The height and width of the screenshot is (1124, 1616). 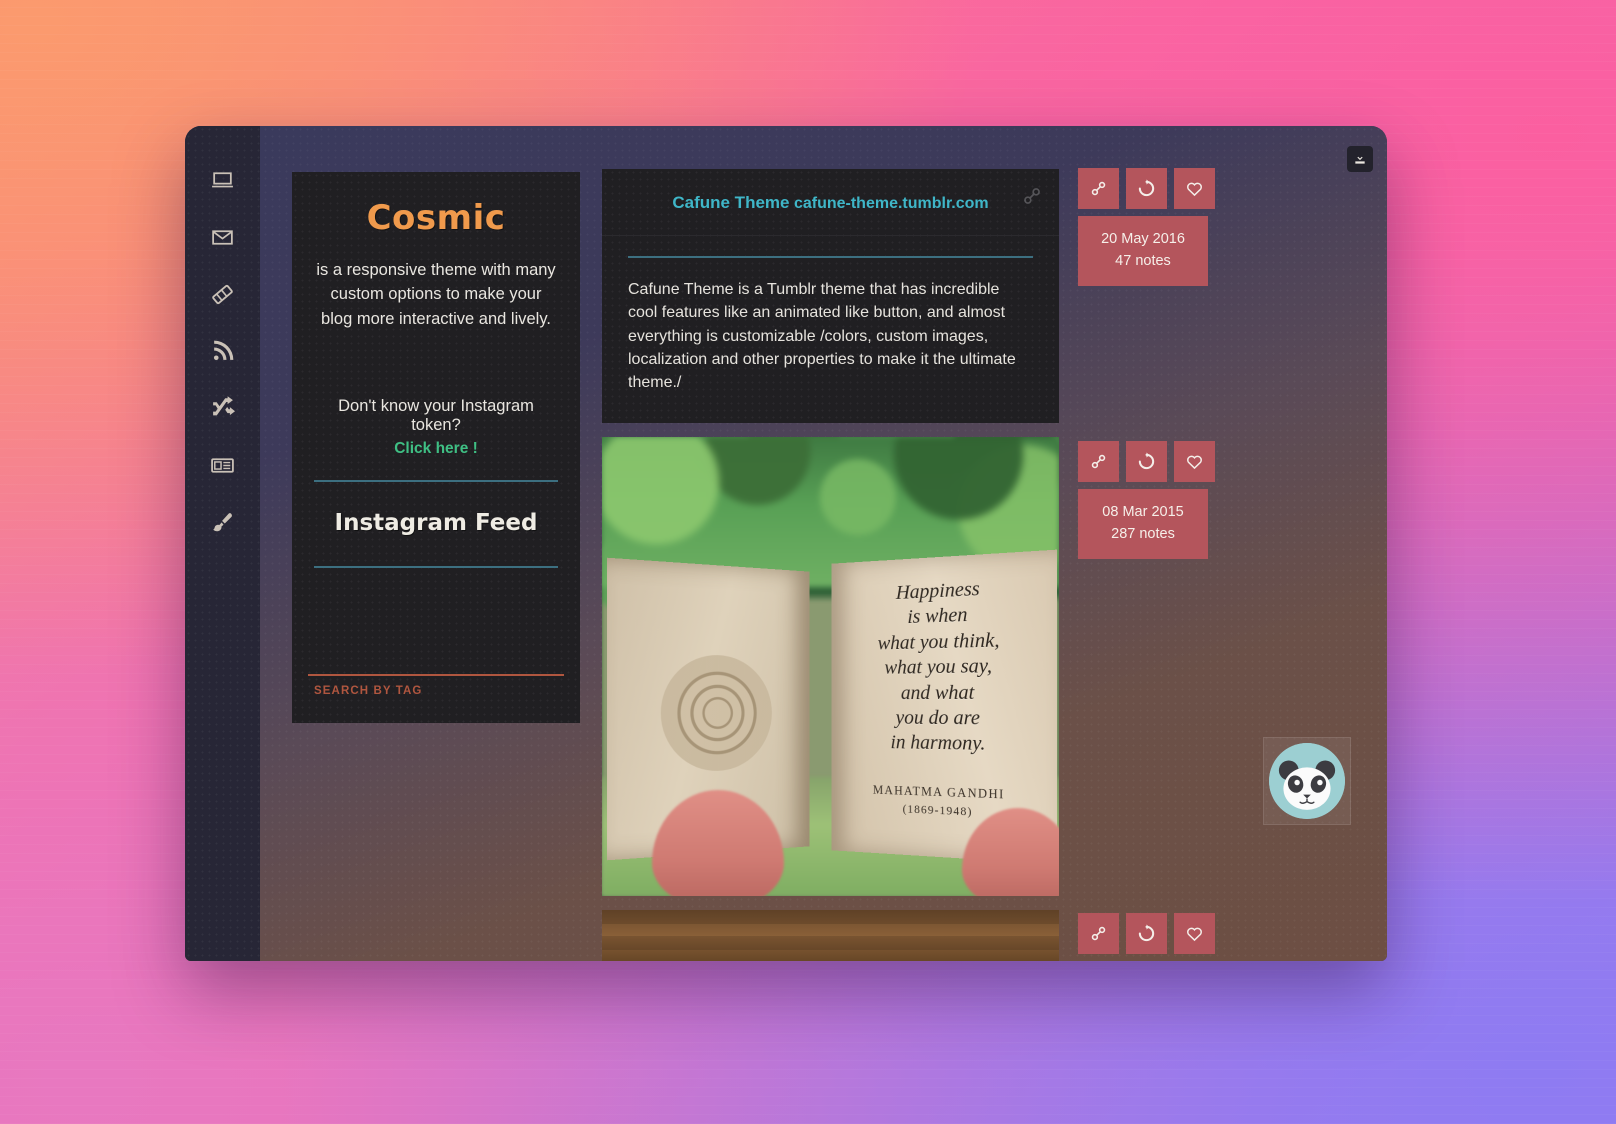 I want to click on panda-avatar, so click(x=1307, y=781).